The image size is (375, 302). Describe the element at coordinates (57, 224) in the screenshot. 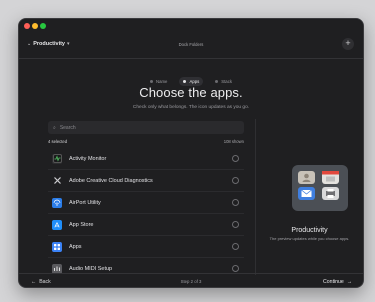

I see `app-store-icon` at that location.